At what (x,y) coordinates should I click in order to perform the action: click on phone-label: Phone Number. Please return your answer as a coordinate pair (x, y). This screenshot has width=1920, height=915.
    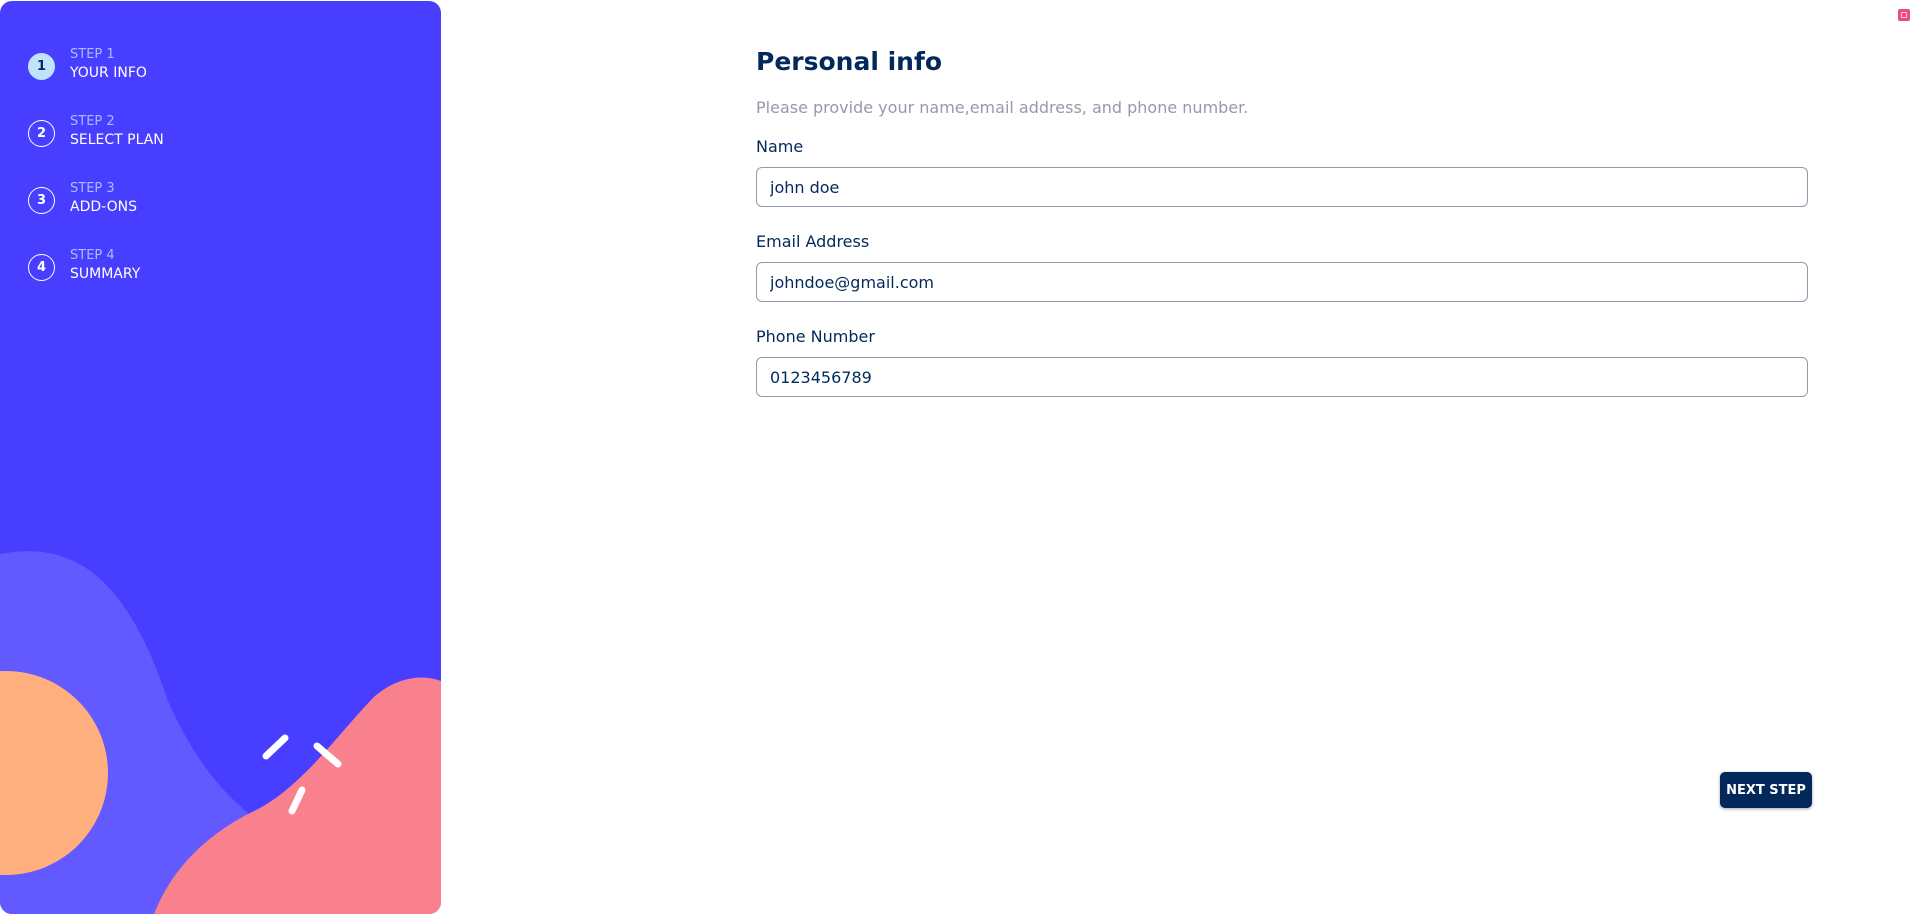
    Looking at the image, I should click on (815, 336).